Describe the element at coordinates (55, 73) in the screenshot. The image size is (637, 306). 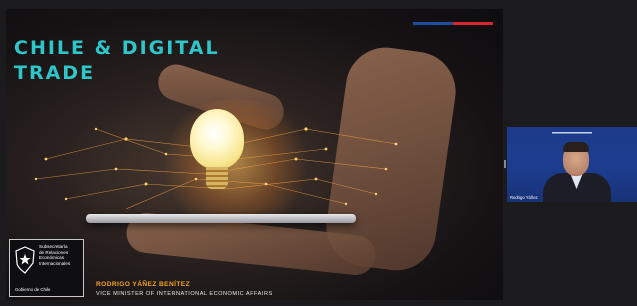
I see `slide-title-line-2: TRADE` at that location.